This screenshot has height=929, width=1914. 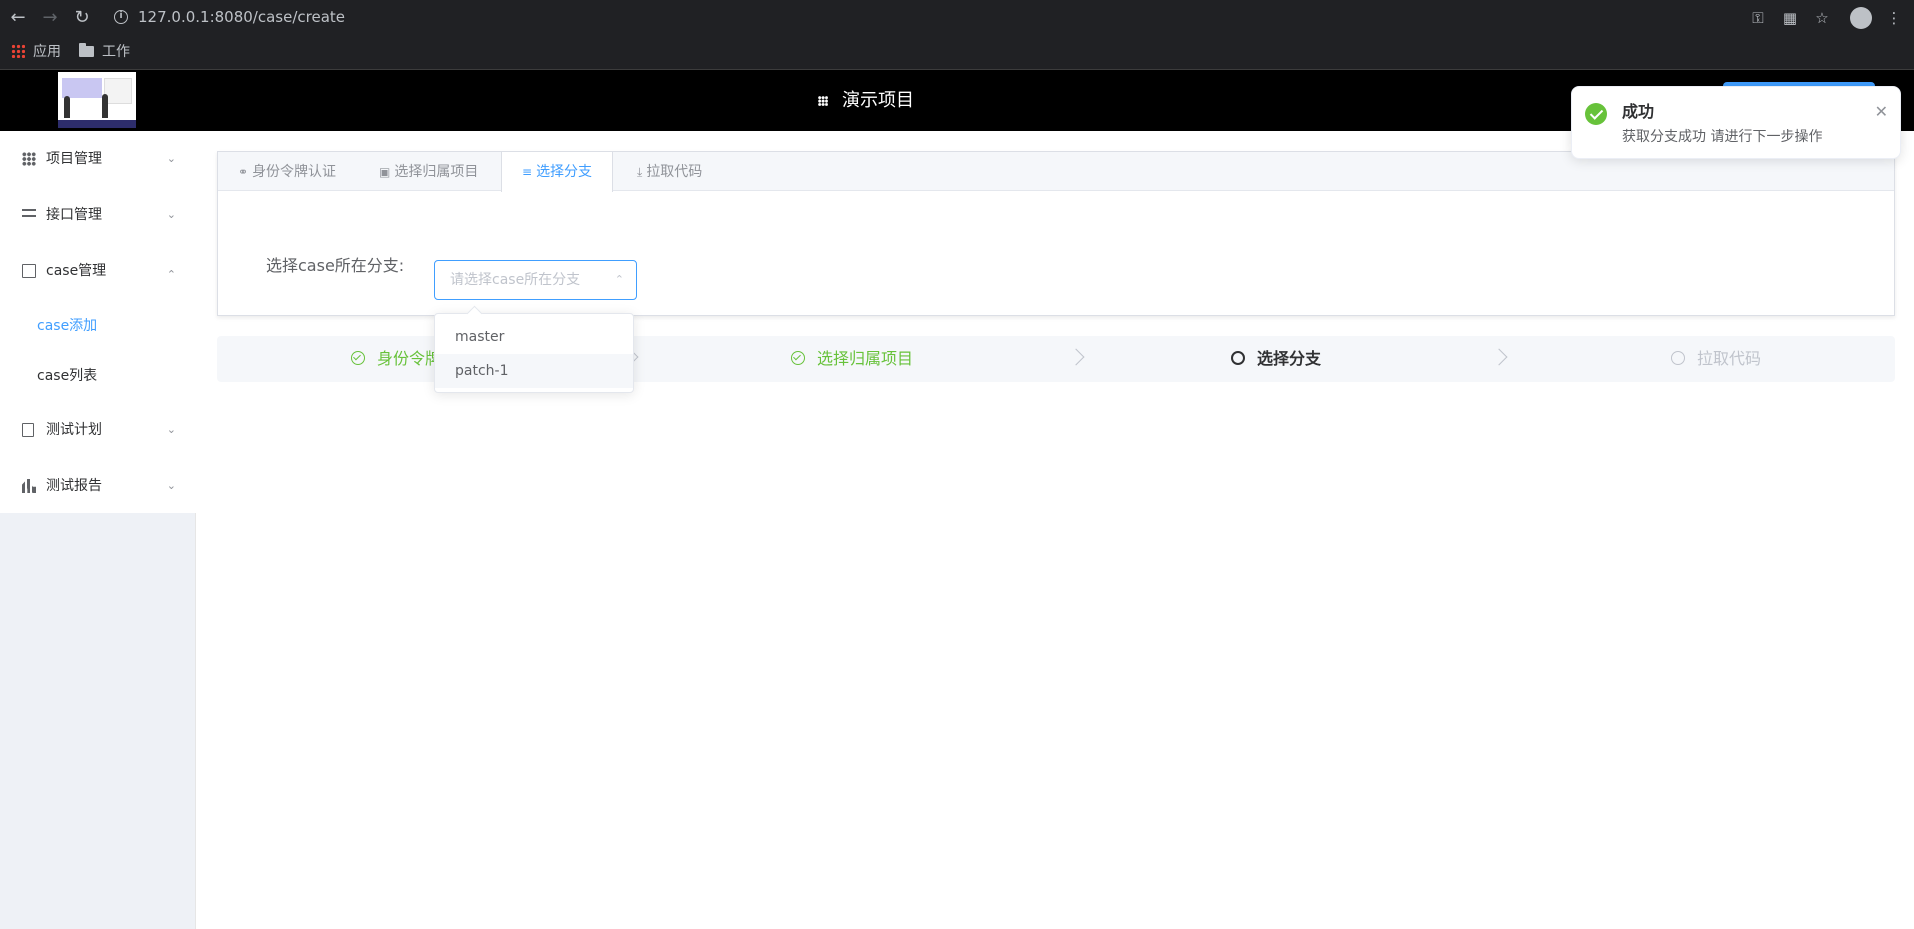 I want to click on menu-dots-icon: ⋮, so click(x=1894, y=18).